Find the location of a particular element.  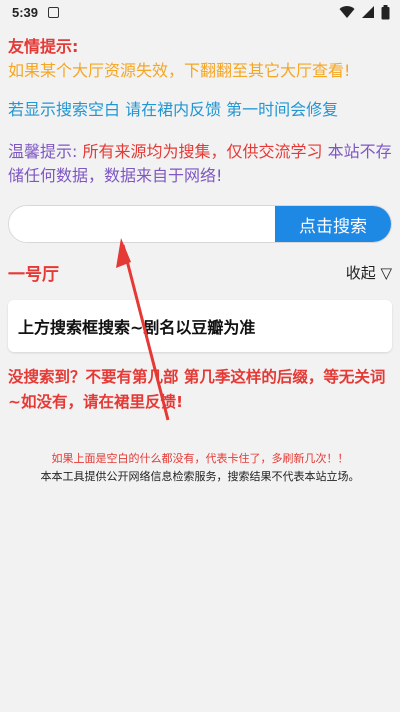

warm-tip-text1: 所有来源均为搜集，仅供交流学习 is located at coordinates (202, 151).